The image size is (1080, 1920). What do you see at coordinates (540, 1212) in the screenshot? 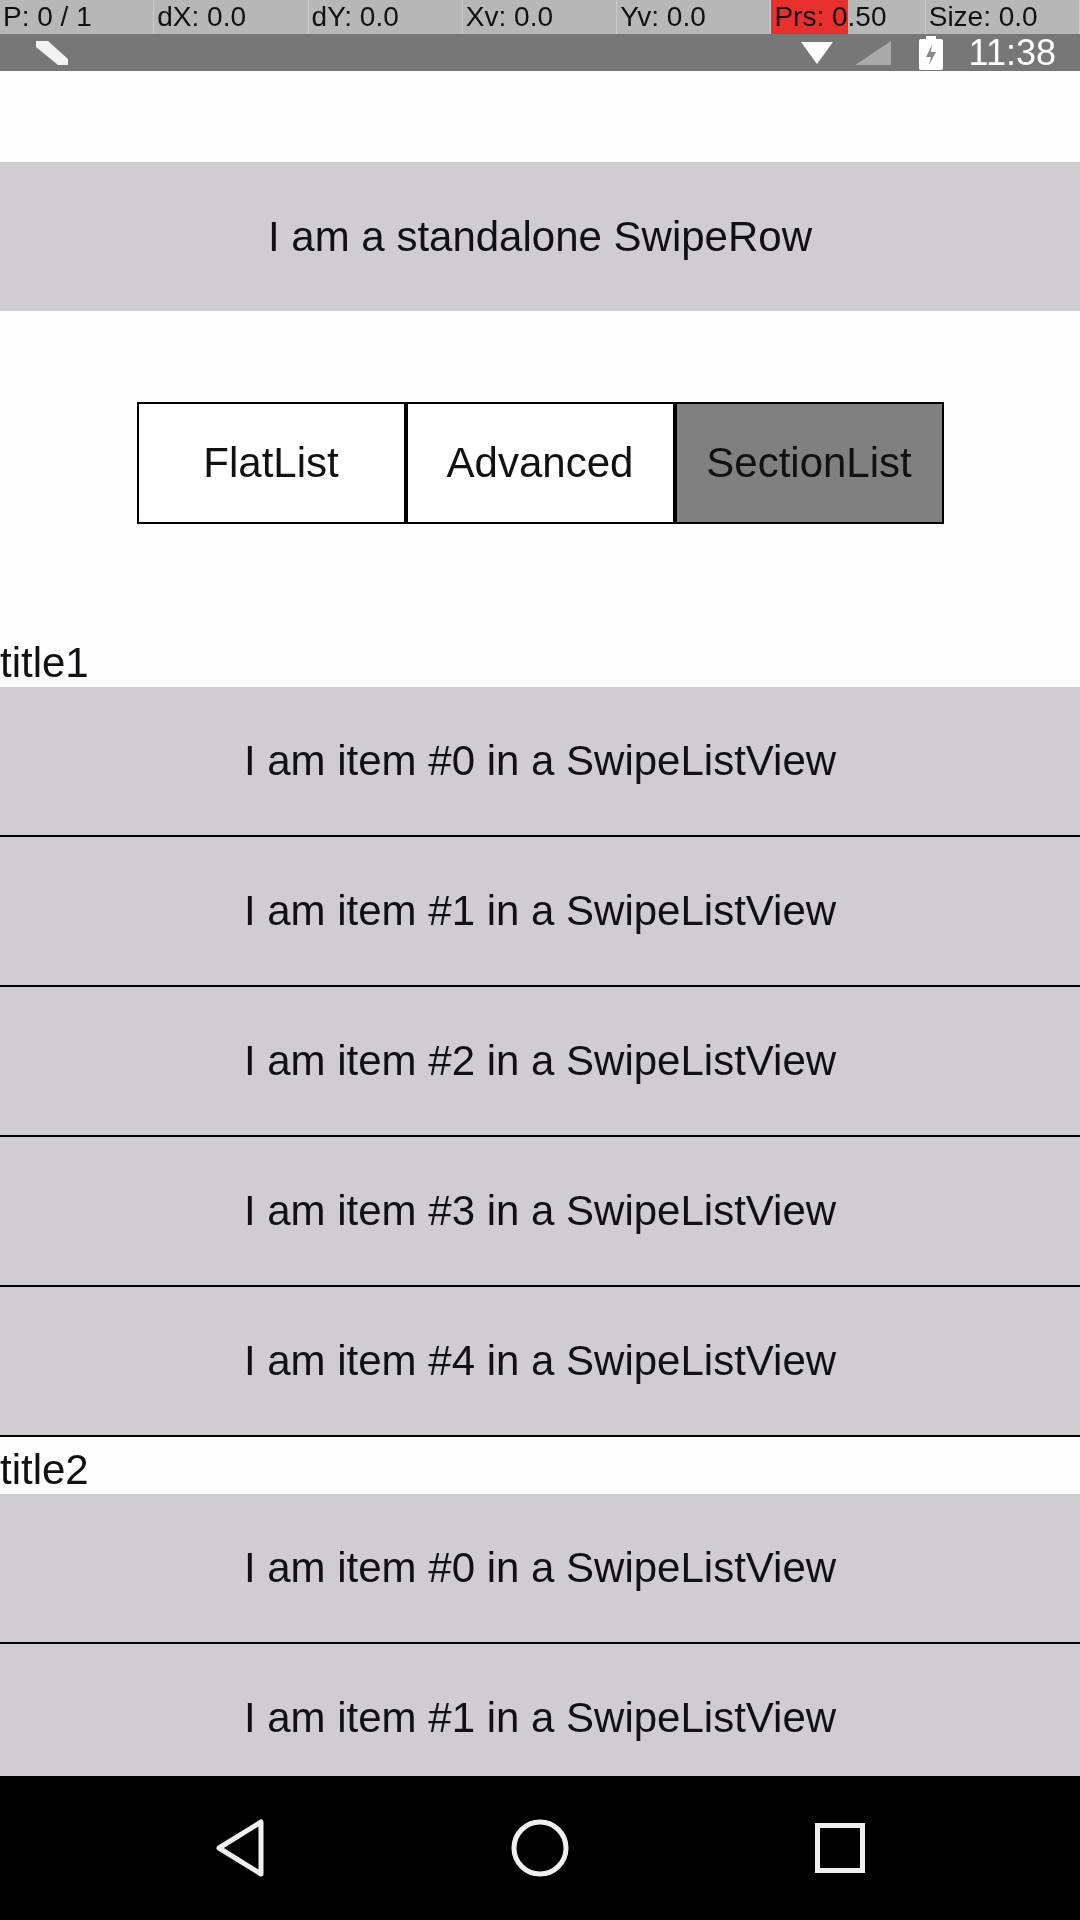
I see `list-item: I am item #3 in a SwipeListView` at bounding box center [540, 1212].